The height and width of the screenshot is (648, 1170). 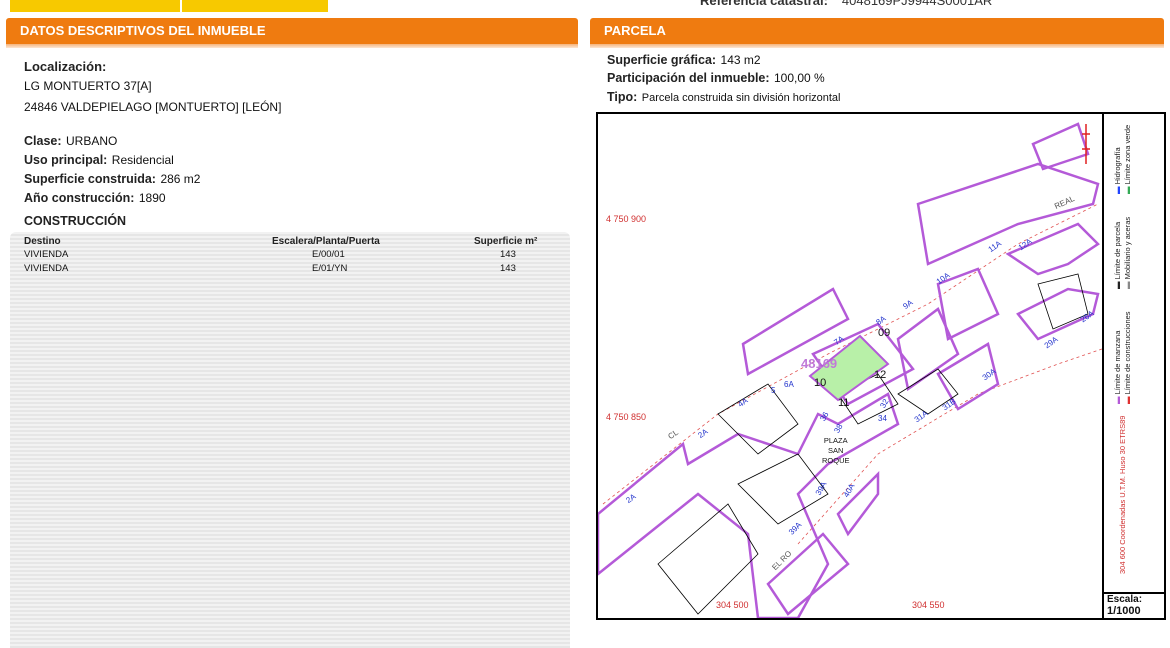 I want to click on plaza-line2: SAN, so click(x=836, y=450).